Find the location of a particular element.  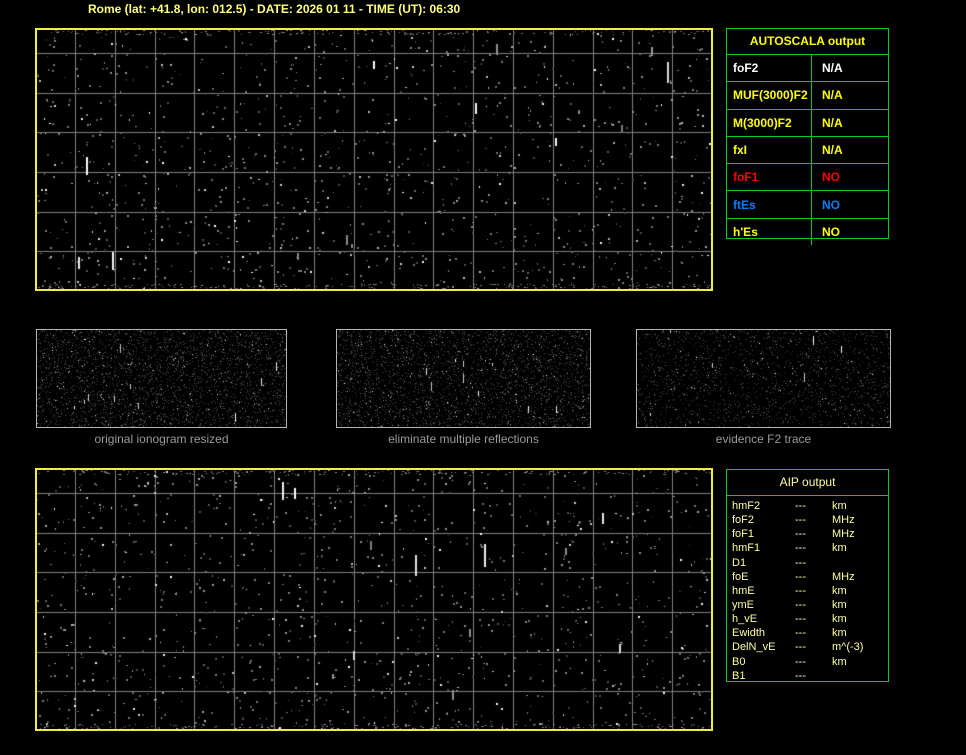

autoscala-row-label: foF1 is located at coordinates (769, 177).